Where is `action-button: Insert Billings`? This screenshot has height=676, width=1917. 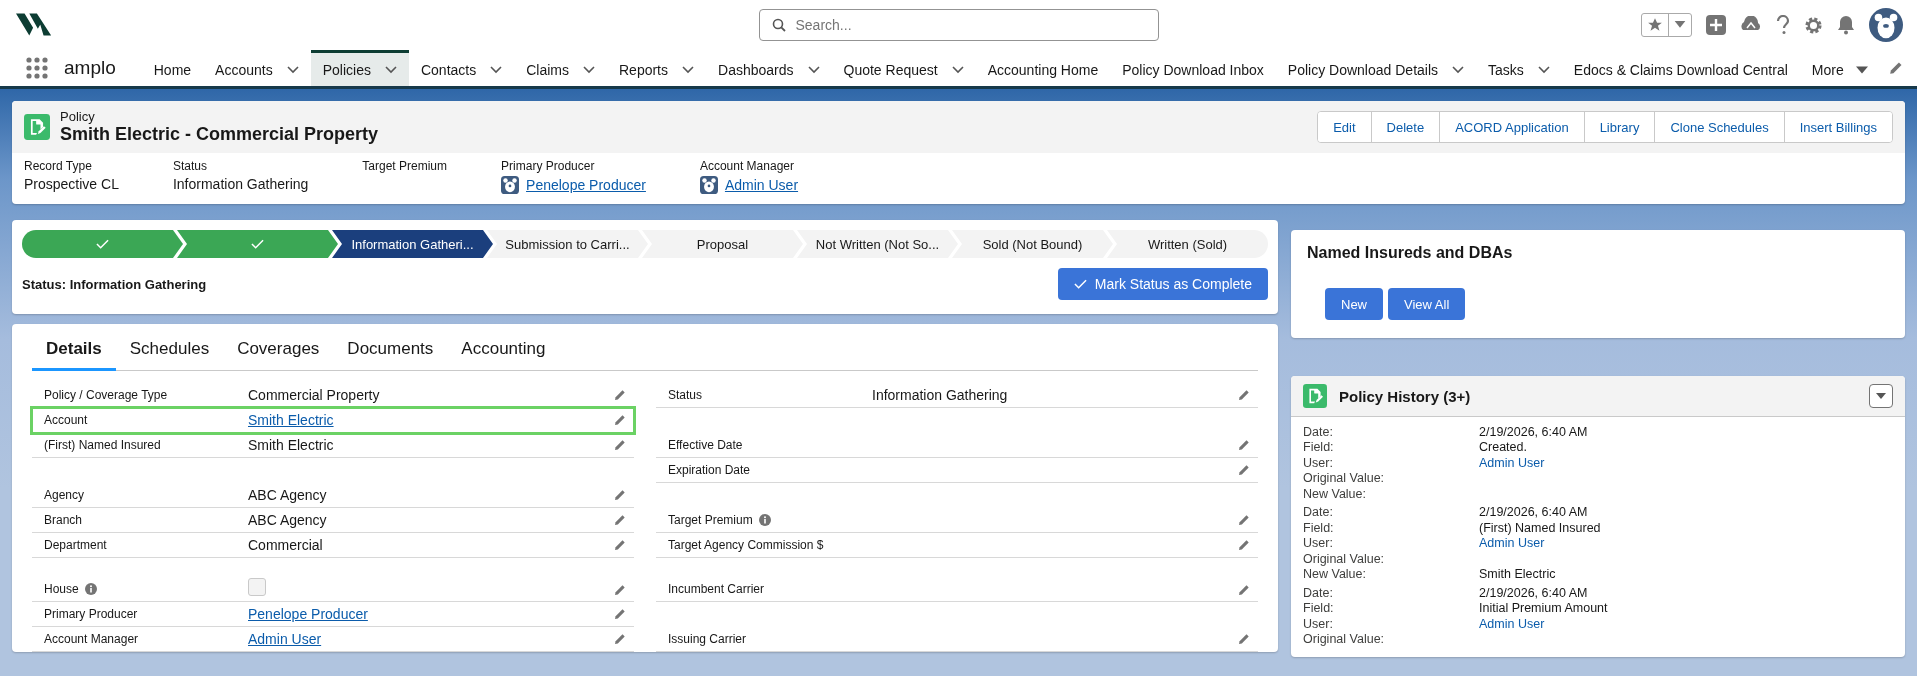
action-button: Insert Billings is located at coordinates (1837, 127).